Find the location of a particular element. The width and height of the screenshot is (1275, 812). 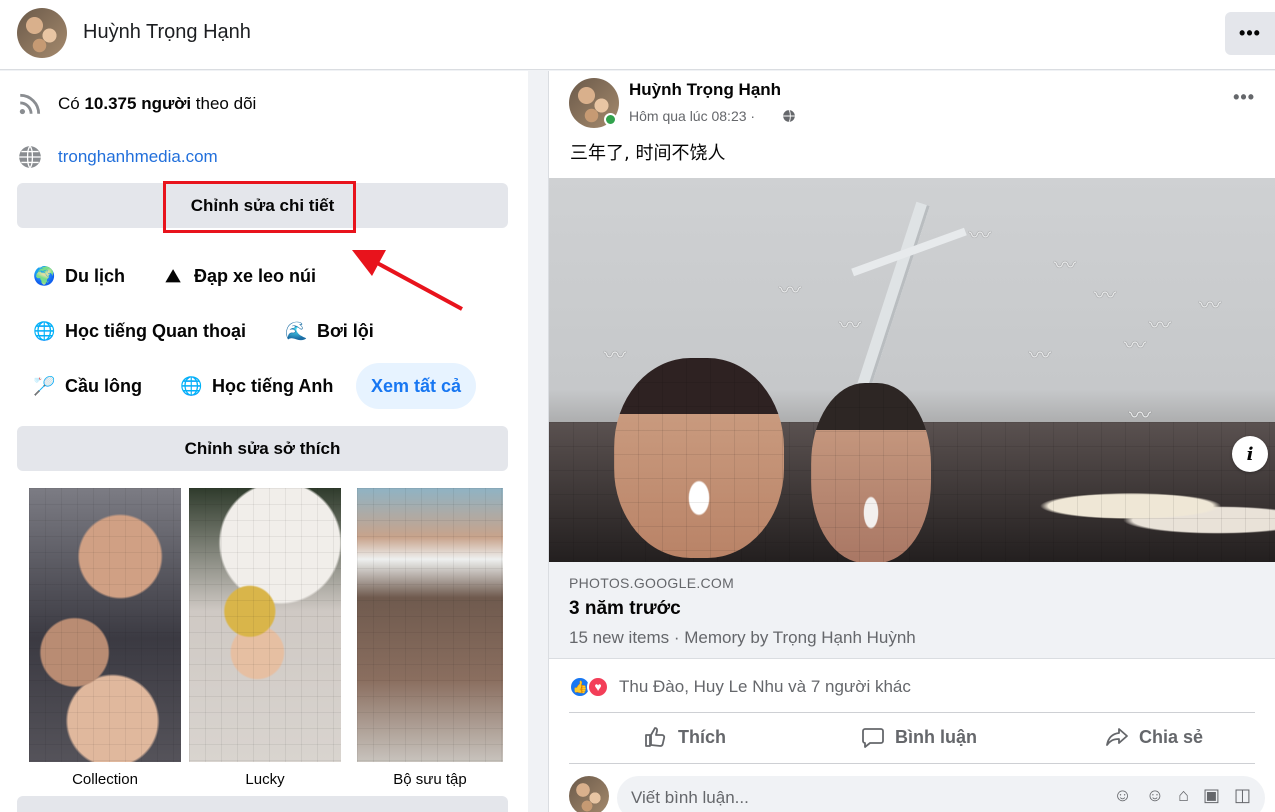

rss-followers-icon is located at coordinates (30, 104).